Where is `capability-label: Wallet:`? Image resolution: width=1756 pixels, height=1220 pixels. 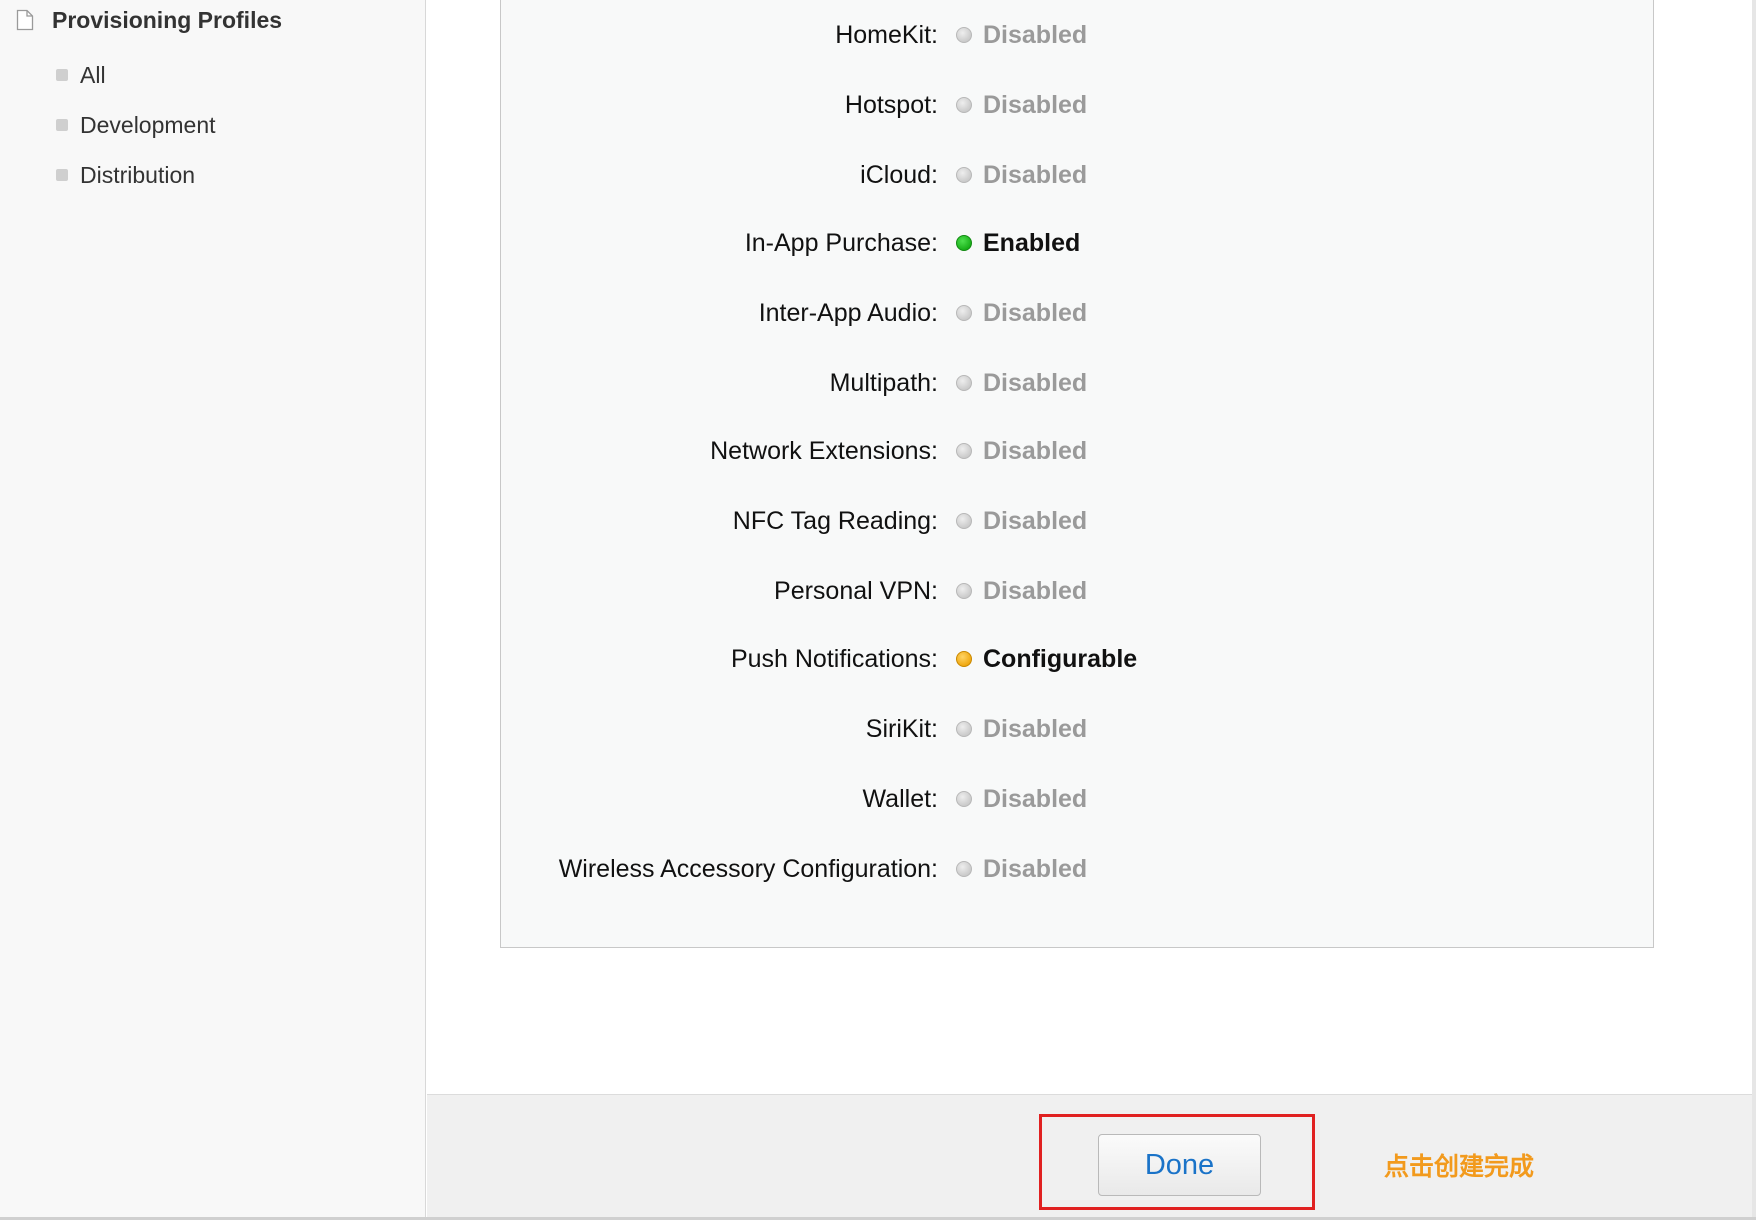
capability-label: Wallet: is located at coordinates (900, 798).